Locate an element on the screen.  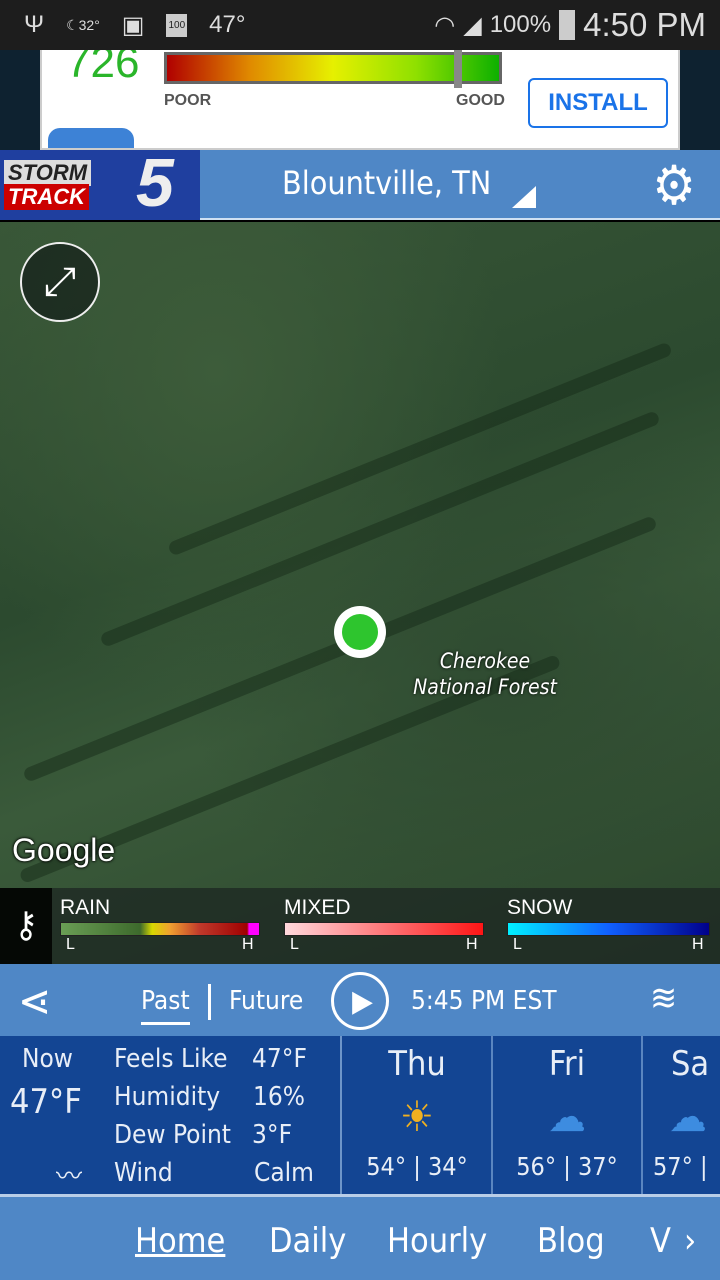
forecast-day: Thu ☀ 54° | 34° is located at coordinates (418, 1115).